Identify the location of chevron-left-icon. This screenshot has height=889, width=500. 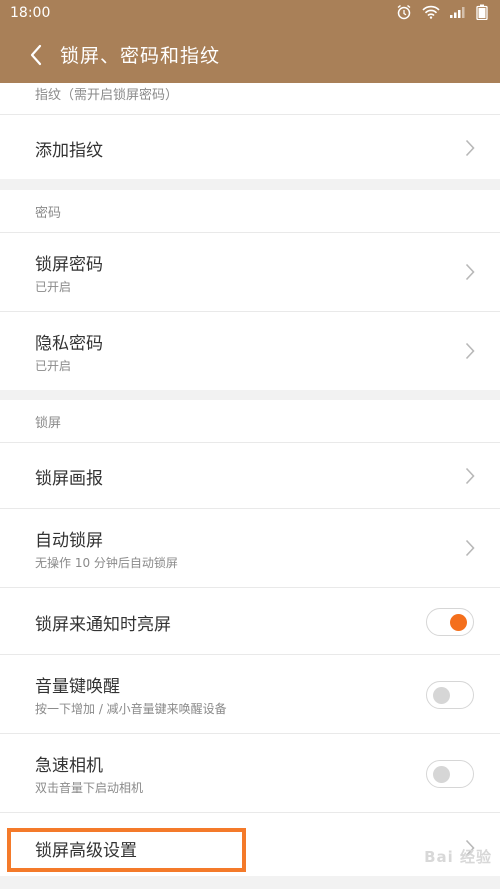
(36, 55).